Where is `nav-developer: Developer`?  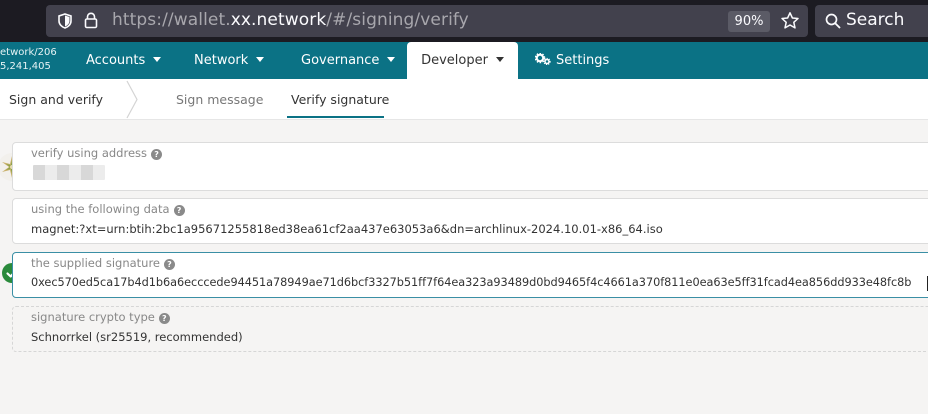
nav-developer: Developer is located at coordinates (462, 60).